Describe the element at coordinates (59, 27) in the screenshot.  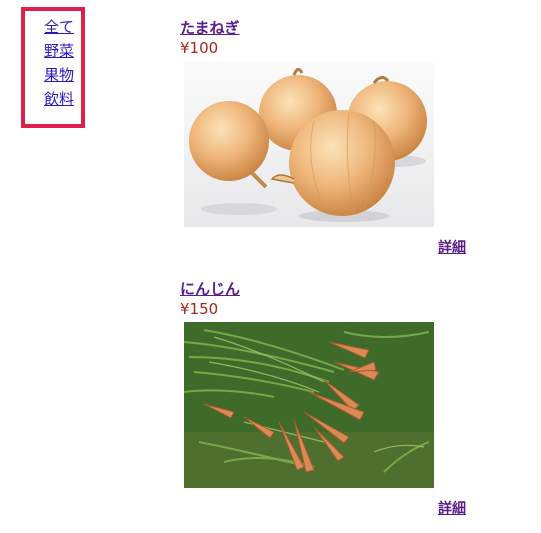
I see `category-link-all: 全て` at that location.